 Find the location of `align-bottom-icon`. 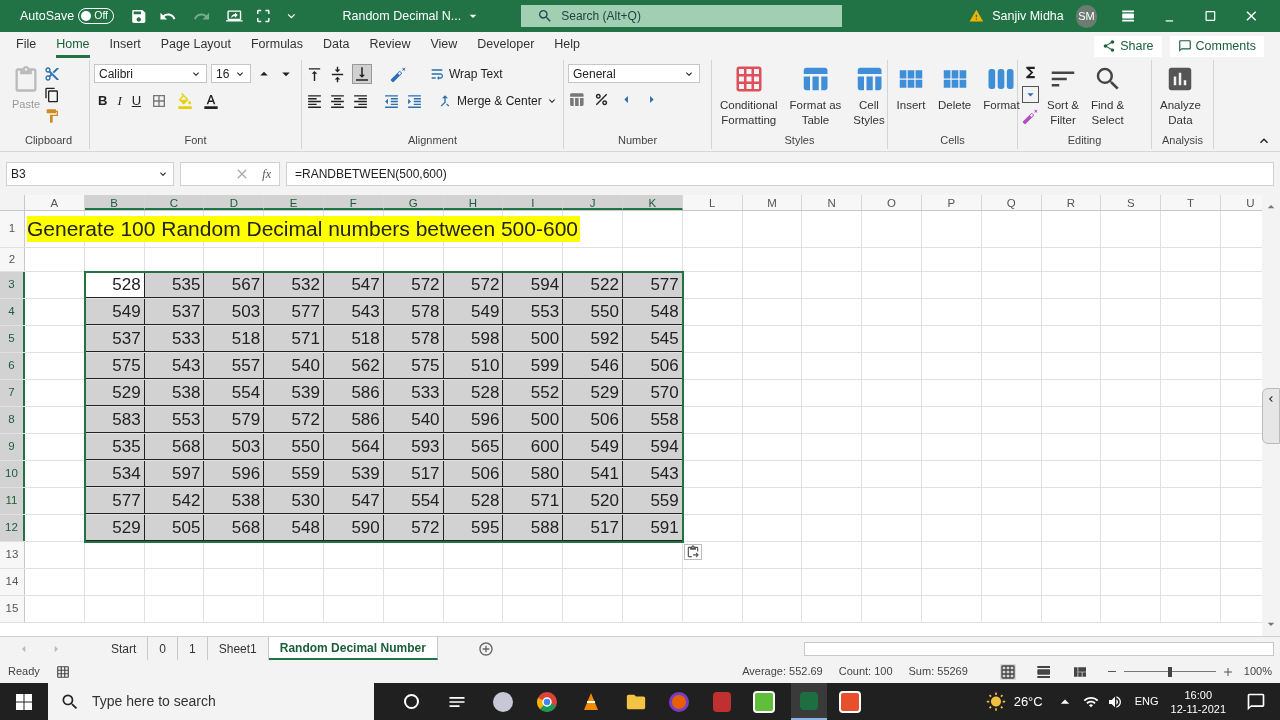

align-bottom-icon is located at coordinates (362, 74).